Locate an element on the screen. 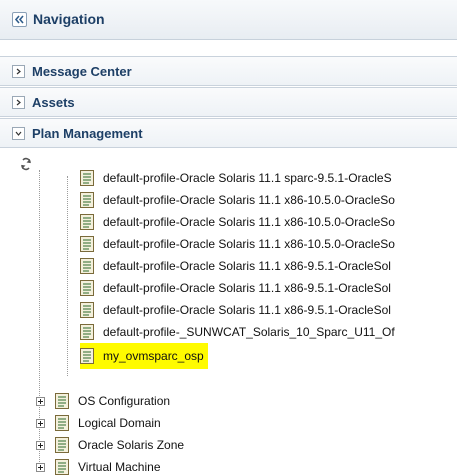 The image size is (457, 476). tree-category: Oracle Solaris Zone is located at coordinates (110, 445).